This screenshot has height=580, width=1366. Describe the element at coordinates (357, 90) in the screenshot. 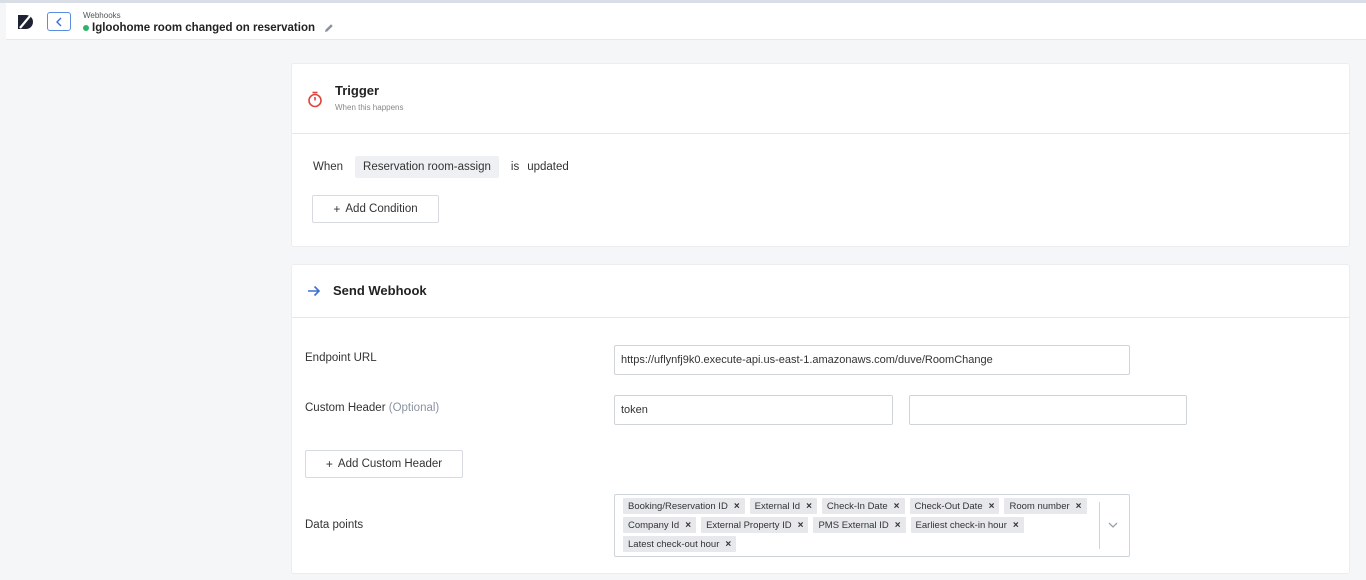

I see `trigger-title: Trigger` at that location.